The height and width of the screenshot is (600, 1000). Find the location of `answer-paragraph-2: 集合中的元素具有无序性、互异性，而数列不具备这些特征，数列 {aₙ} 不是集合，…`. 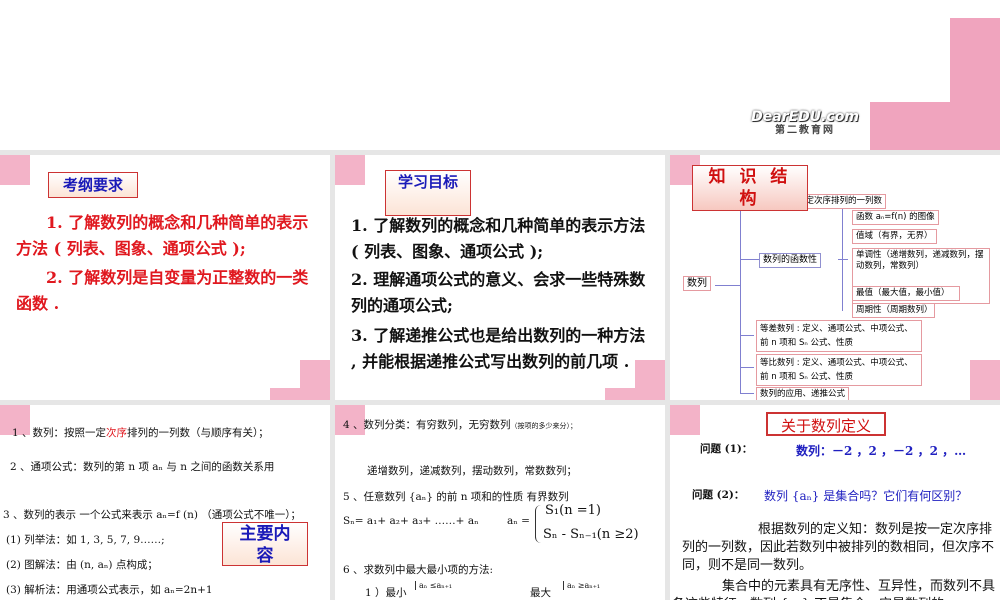

answer-paragraph-2: 集合中的元素具有无序性、互异性，而数列不具备这些特征，数列 {aₙ} 不是集合，… is located at coordinates (834, 589).